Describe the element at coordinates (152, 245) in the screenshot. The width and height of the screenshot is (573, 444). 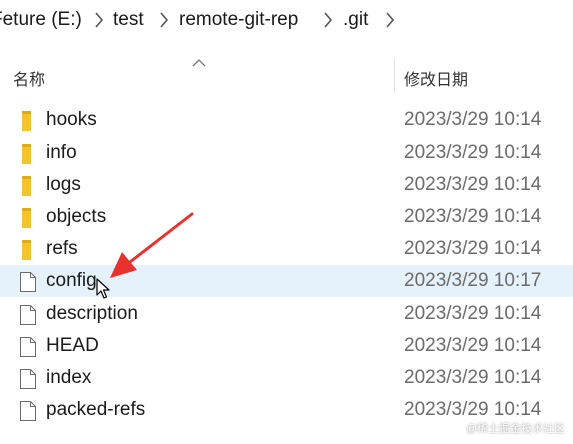
I see `annotation-arrow-icon` at that location.